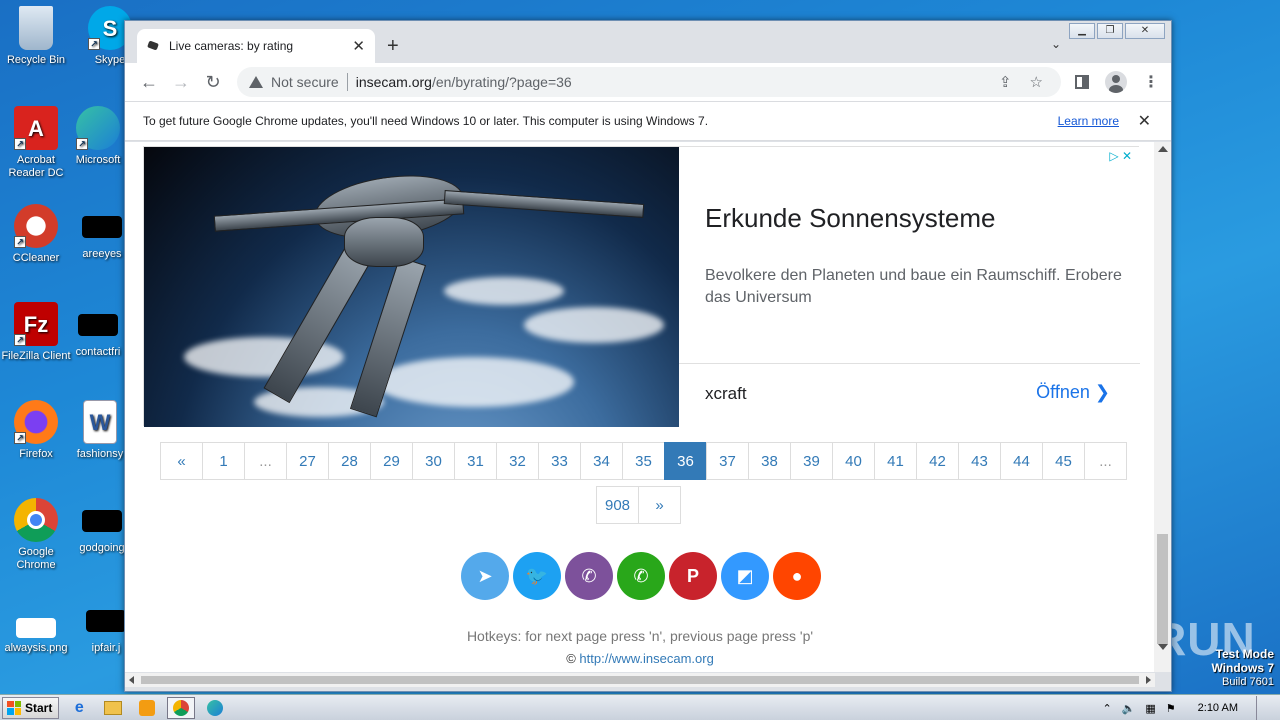 The image size is (1280, 720). What do you see at coordinates (979, 461) in the screenshot?
I see `page-link: 43` at bounding box center [979, 461].